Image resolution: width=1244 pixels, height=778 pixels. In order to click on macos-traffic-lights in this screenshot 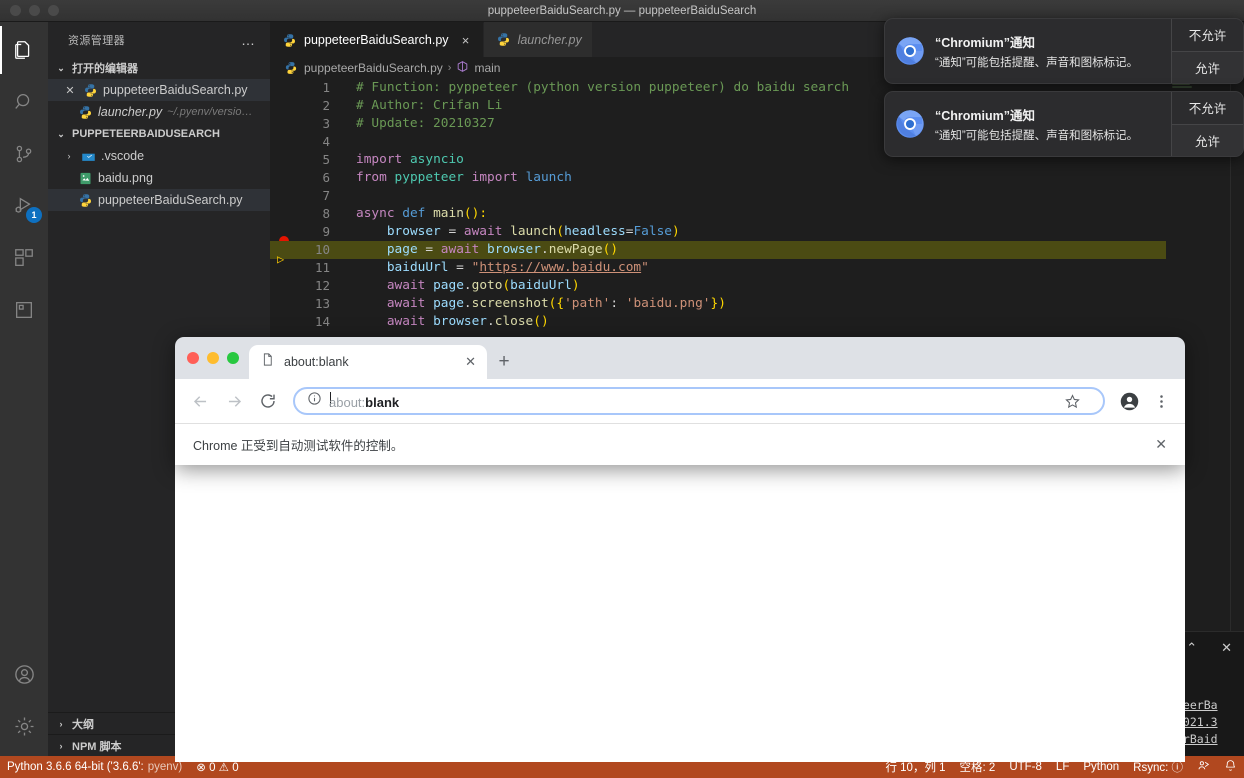, I will do `click(34, 10)`.